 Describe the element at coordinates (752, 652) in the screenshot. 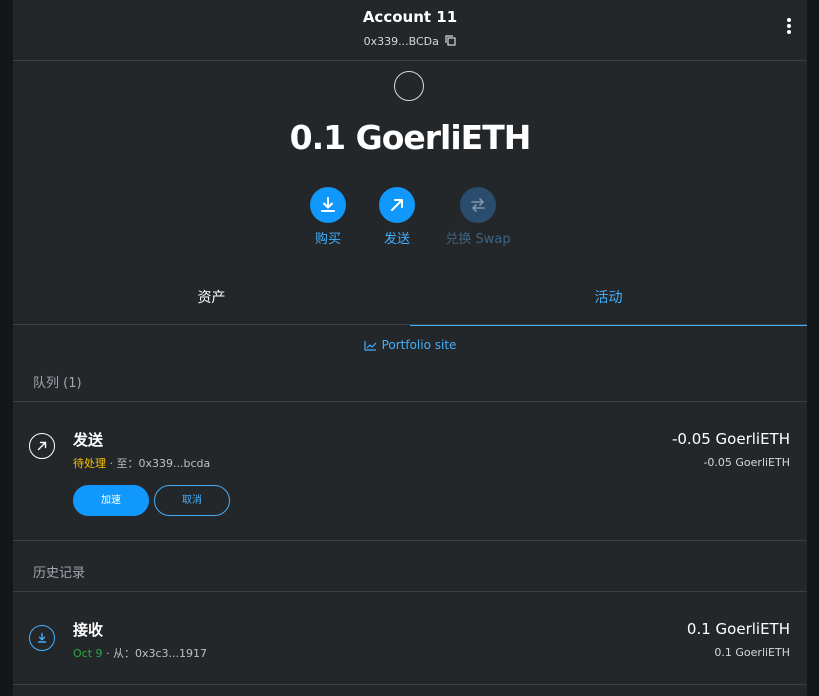

I see `tx-amount-secondary: 0.1 GoerliETH` at that location.